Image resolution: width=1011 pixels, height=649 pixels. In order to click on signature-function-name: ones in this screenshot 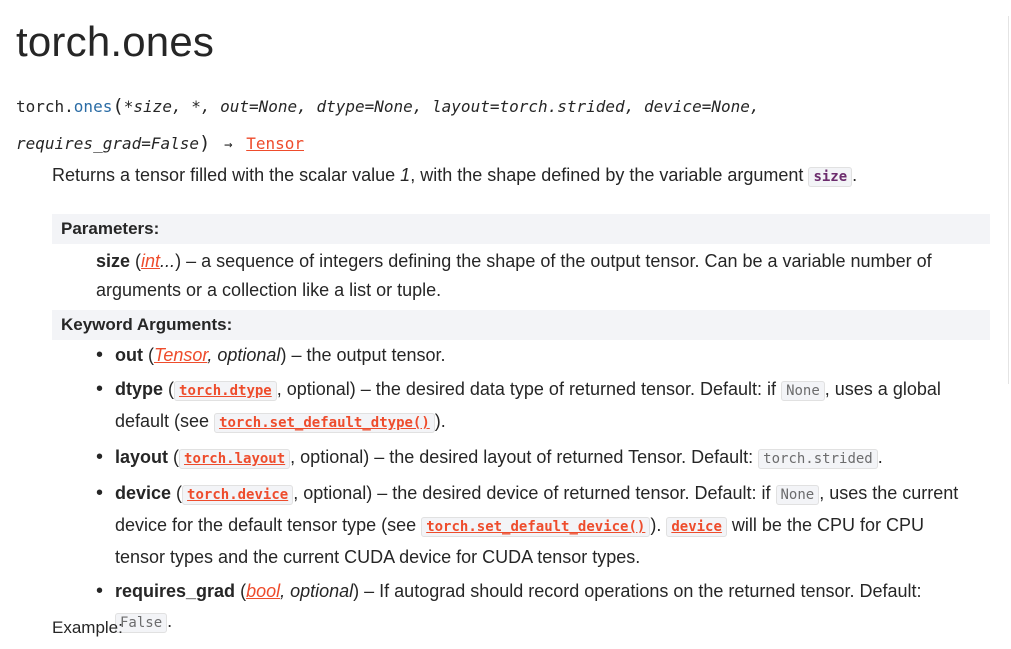, I will do `click(93, 106)`.